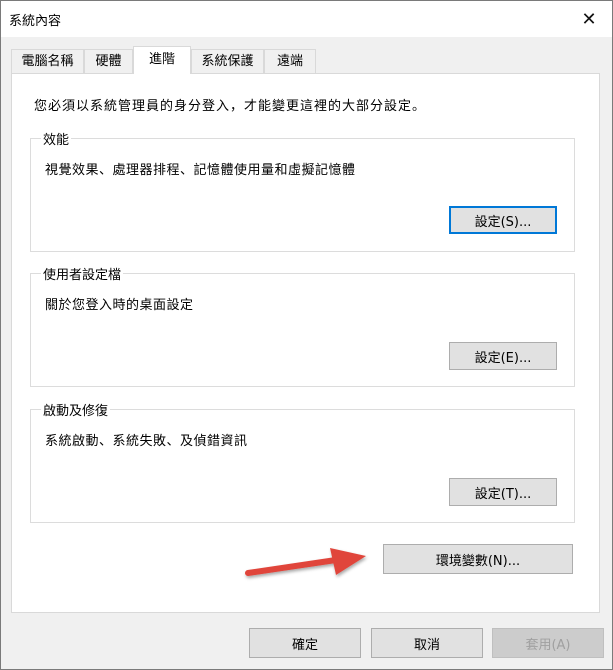  Describe the element at coordinates (305, 643) in the screenshot. I see `ok-button: 確定` at that location.